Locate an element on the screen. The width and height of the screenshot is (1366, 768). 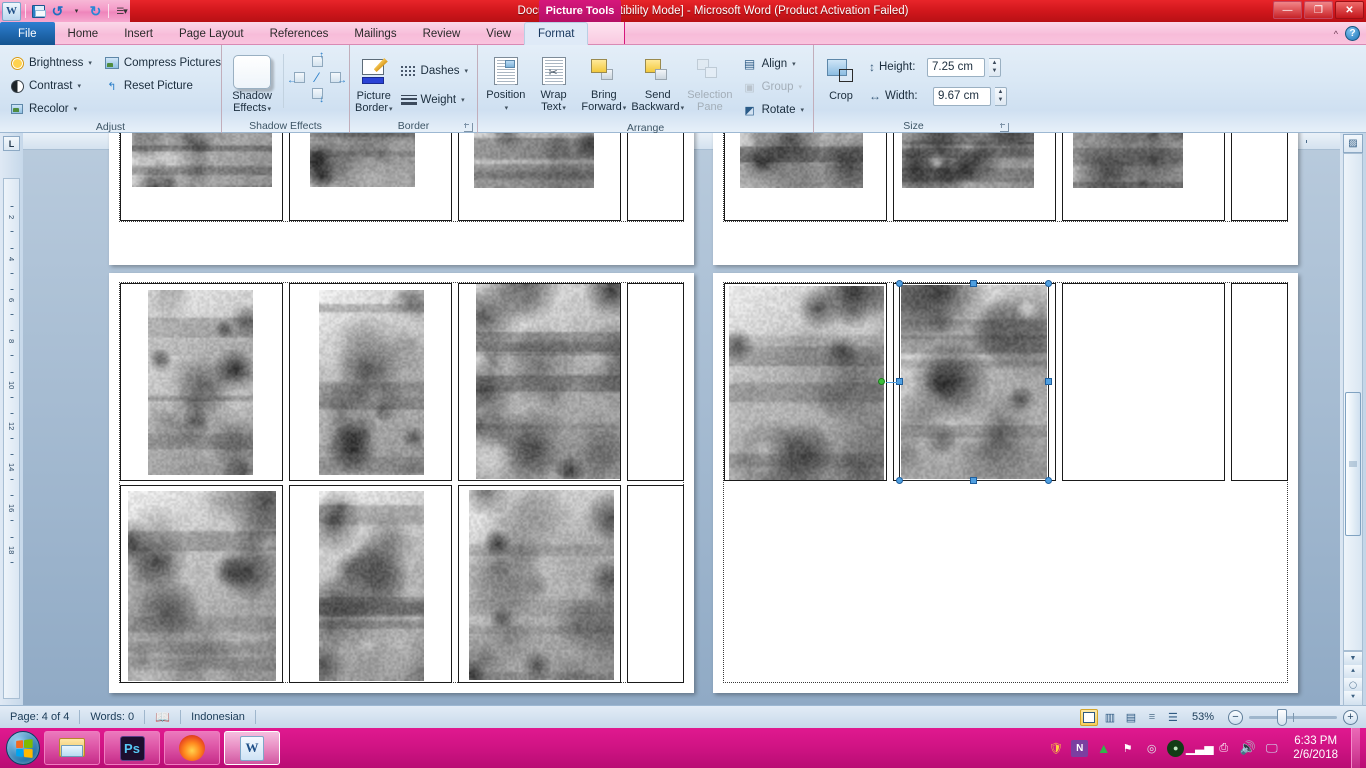
group-button: ▣ Group ▾ is located at coordinates (773, 87).